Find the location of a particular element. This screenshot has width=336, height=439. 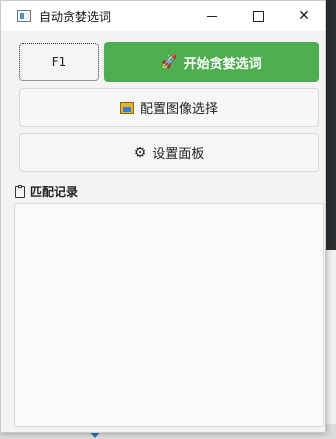

config-image-button: 配置图像选择 is located at coordinates (169, 107).